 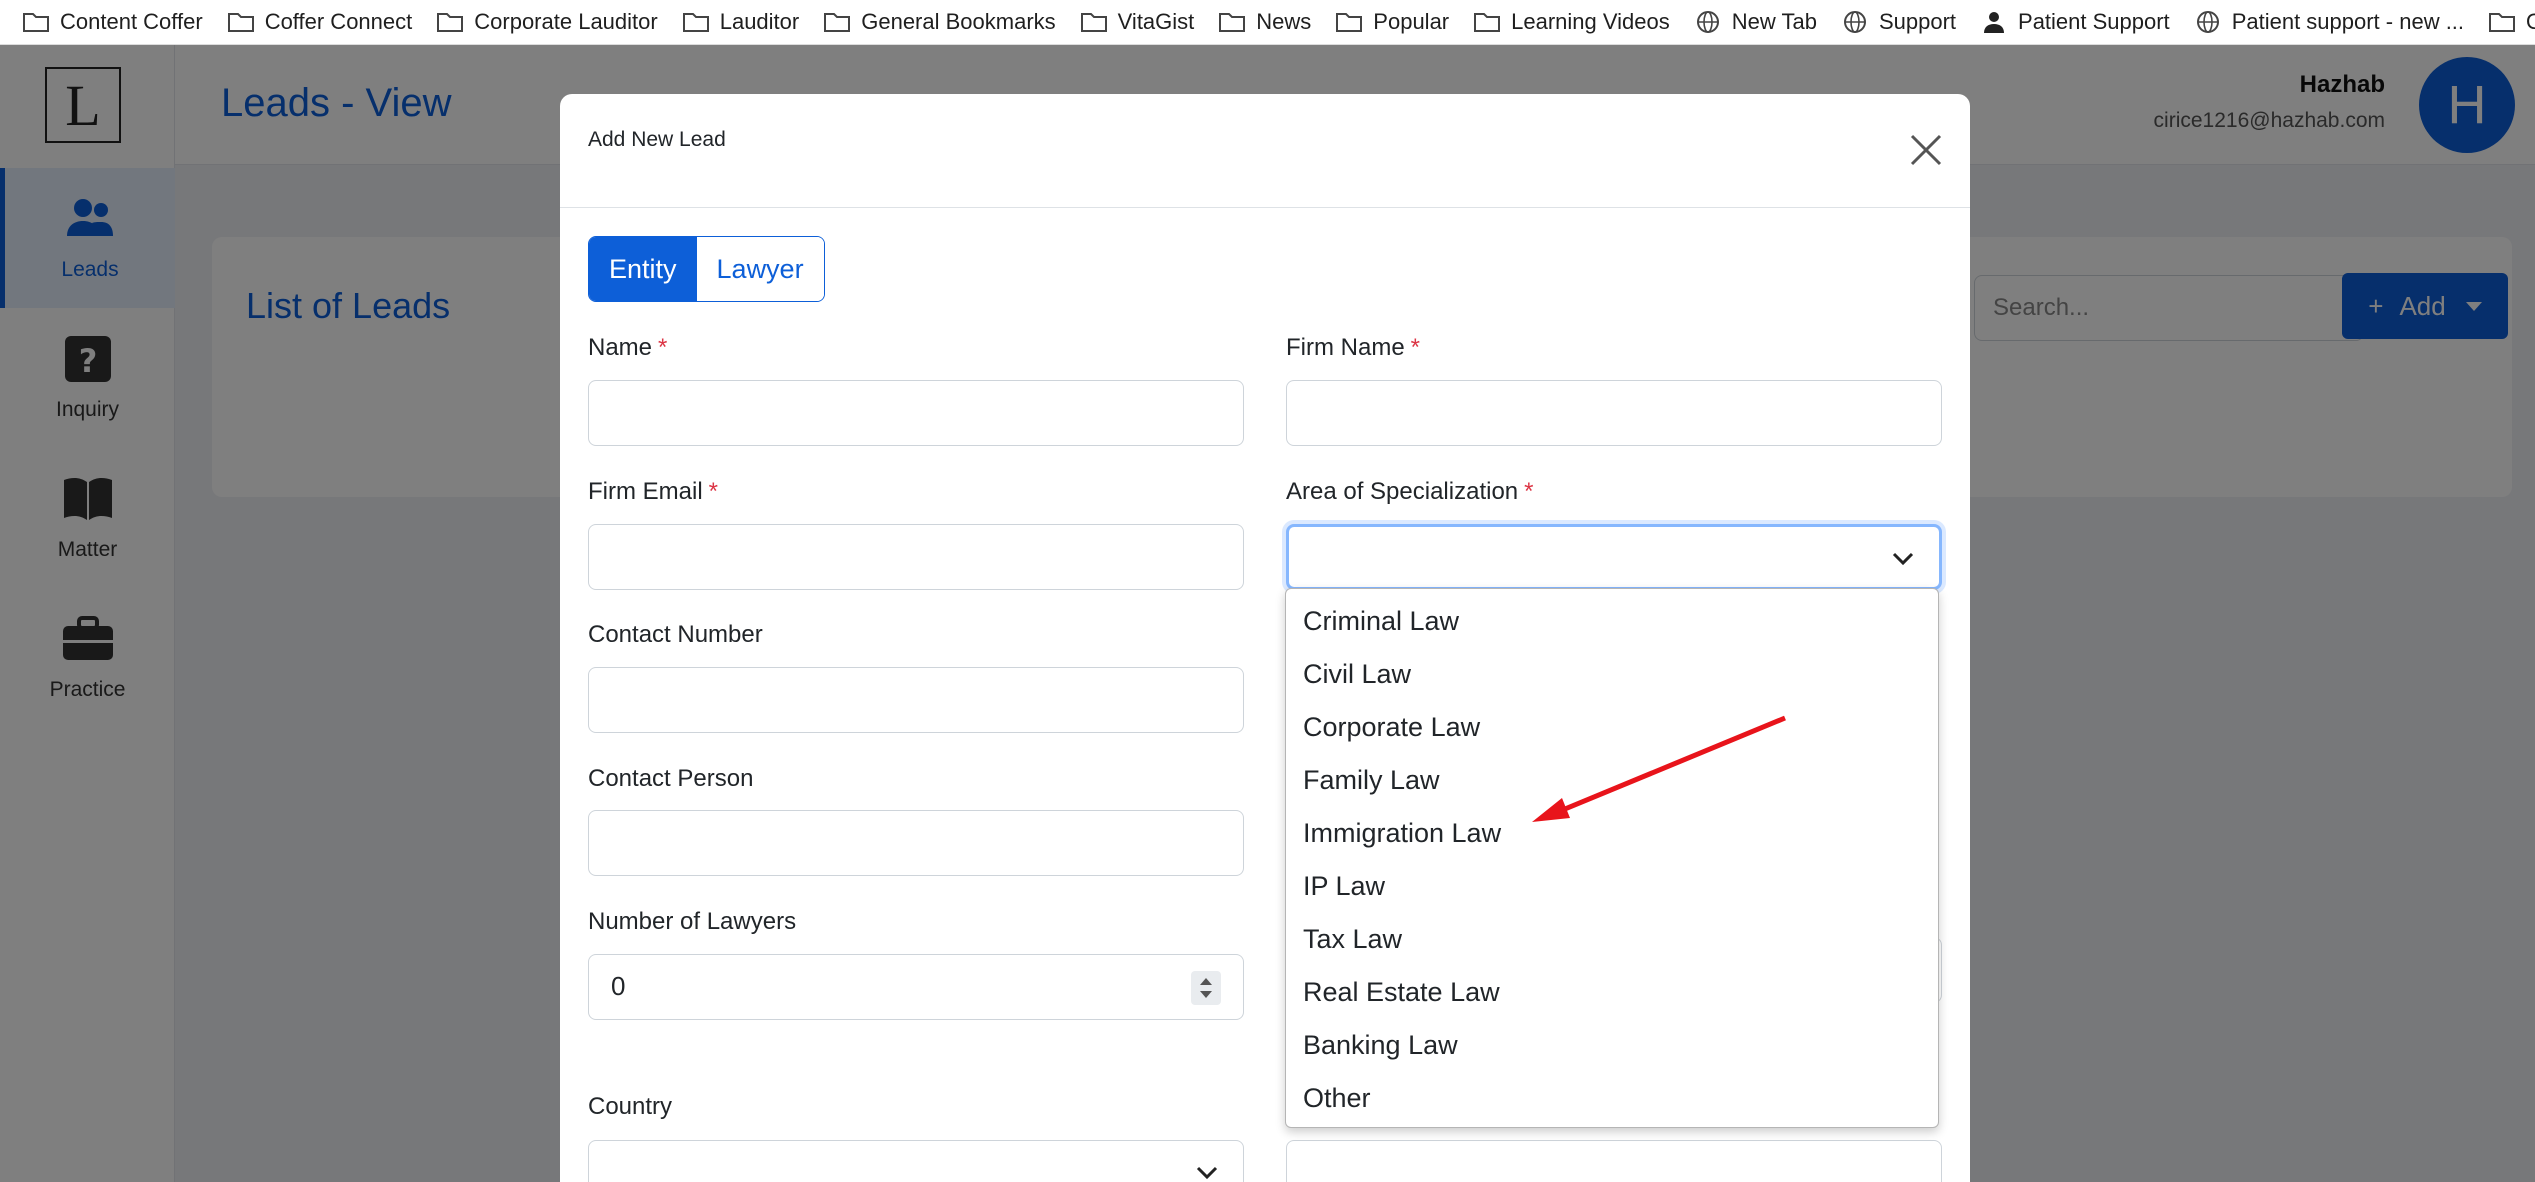 What do you see at coordinates (1612, 939) in the screenshot?
I see `option-tax-law: Tax Law` at bounding box center [1612, 939].